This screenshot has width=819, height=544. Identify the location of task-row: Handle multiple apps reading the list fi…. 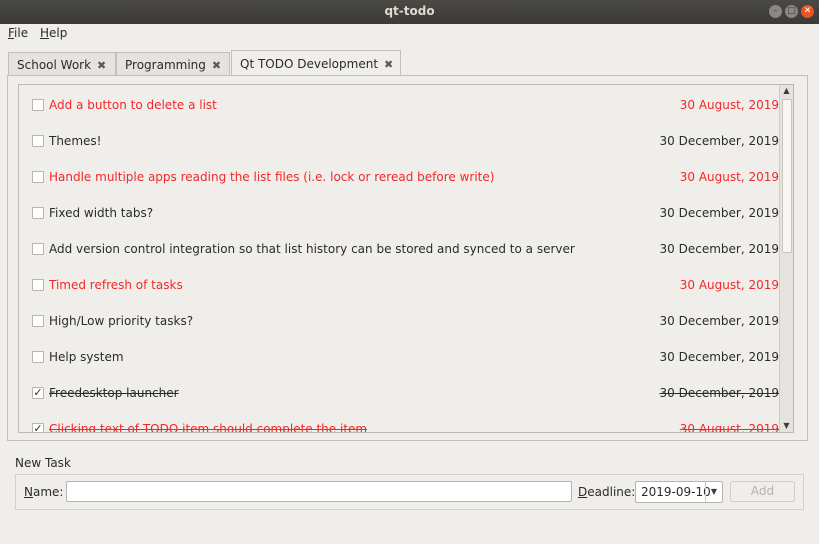
(399, 178).